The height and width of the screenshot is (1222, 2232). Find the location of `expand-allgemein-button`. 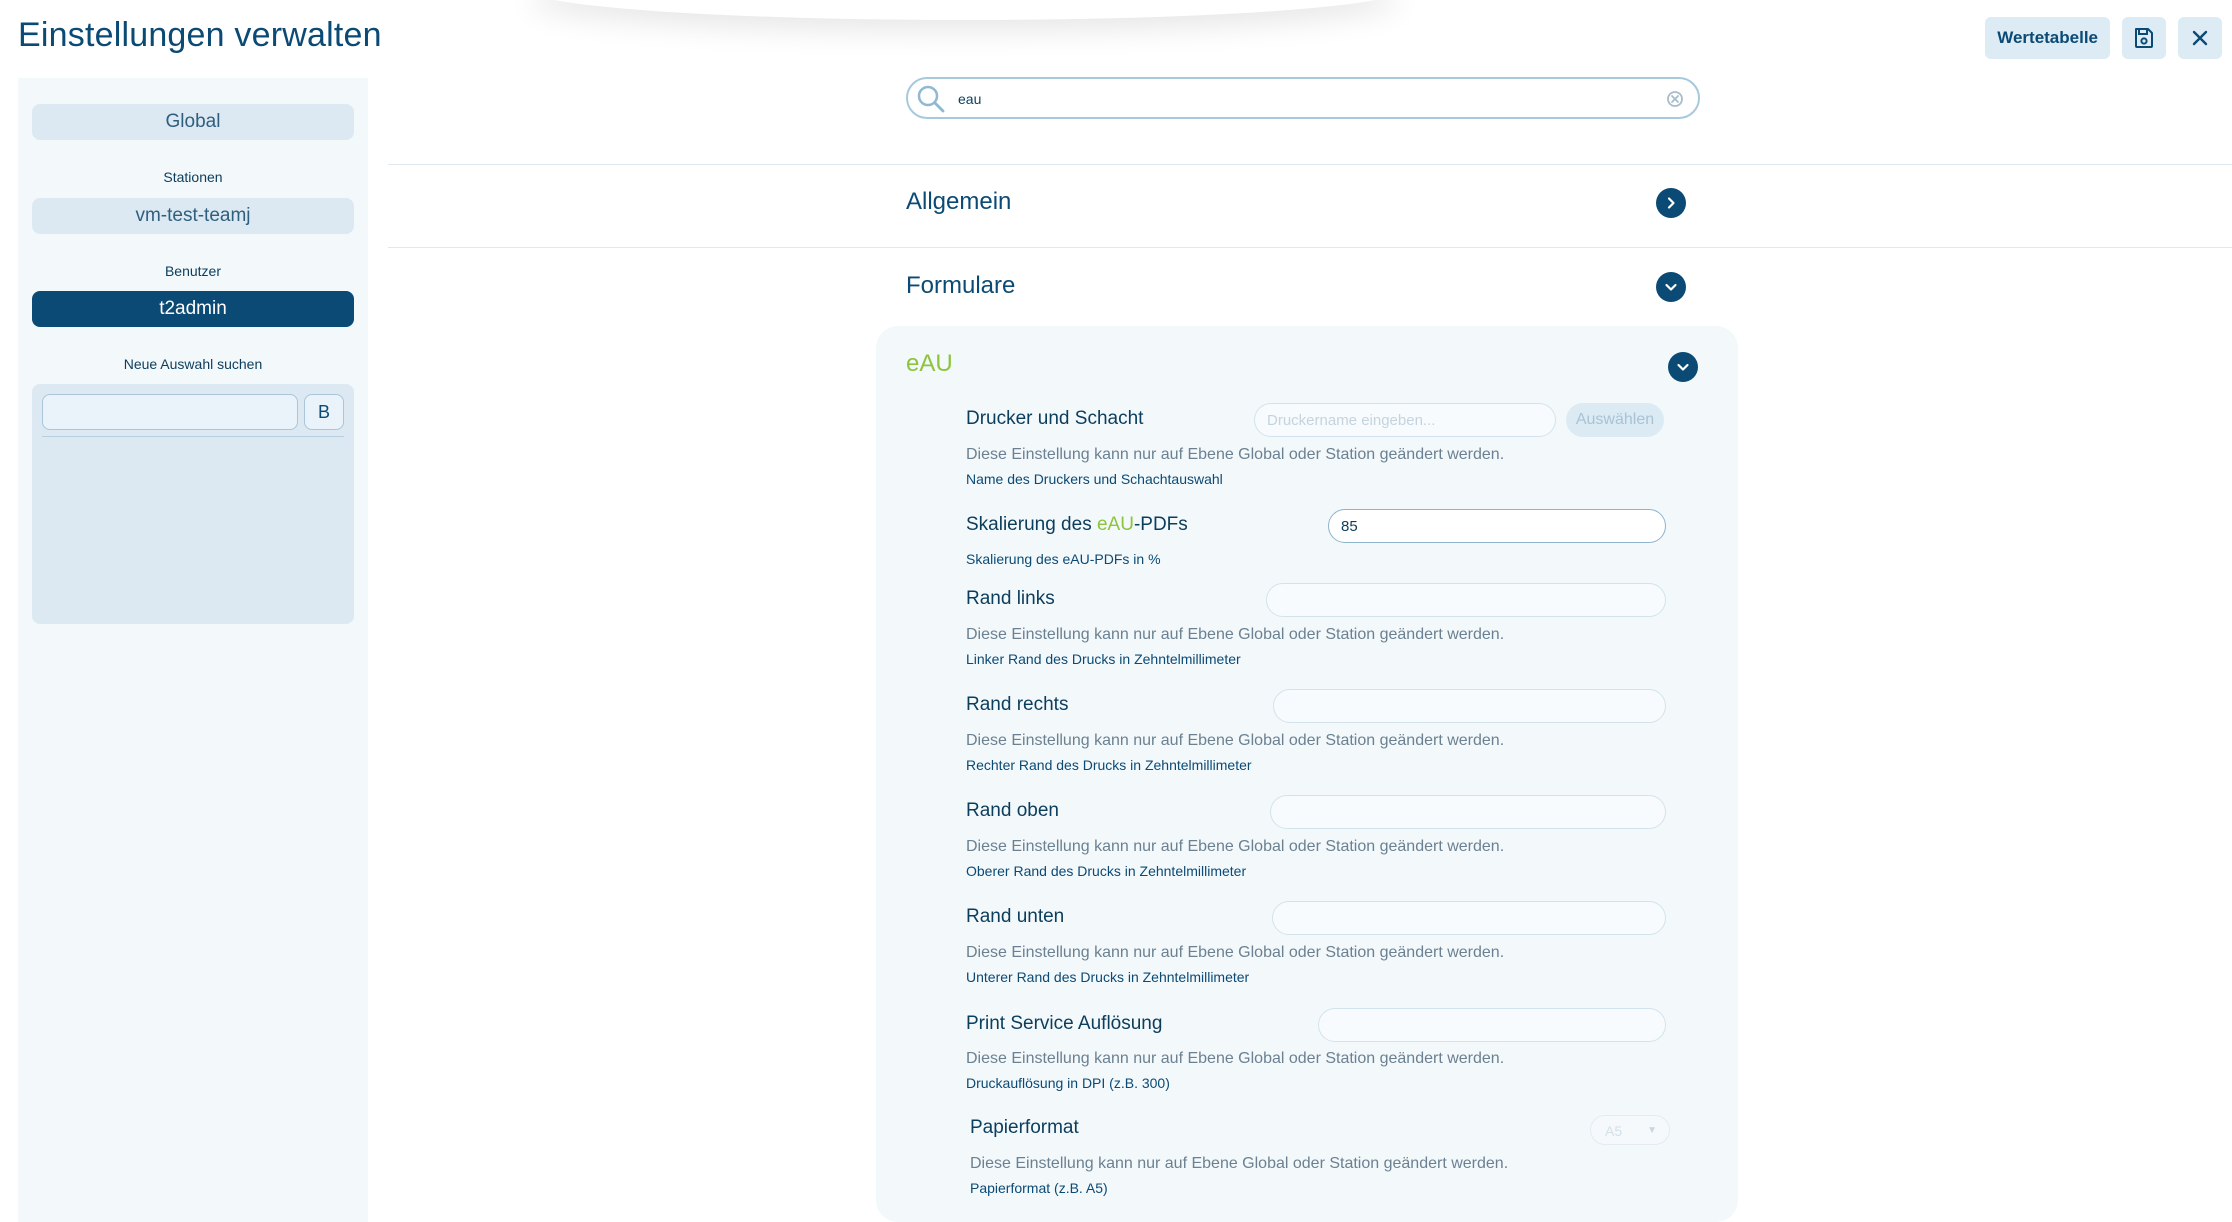

expand-allgemein-button is located at coordinates (1671, 203).